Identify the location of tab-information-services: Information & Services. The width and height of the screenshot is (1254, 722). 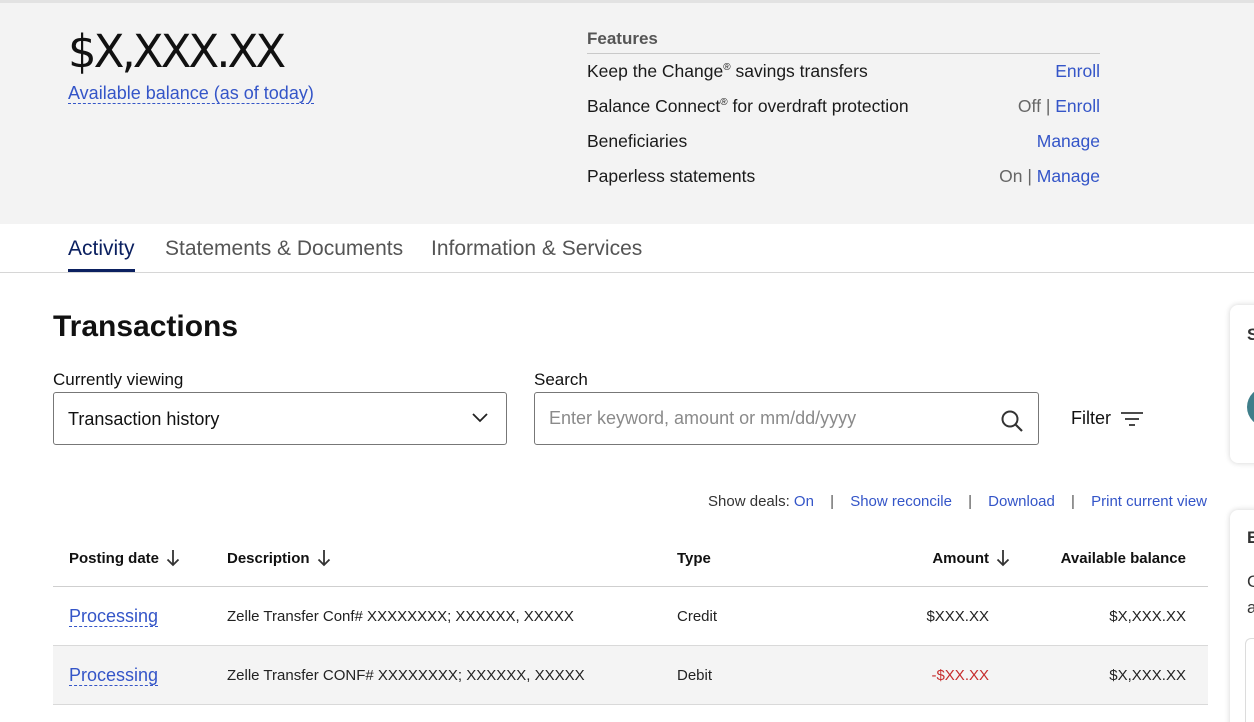
(536, 253).